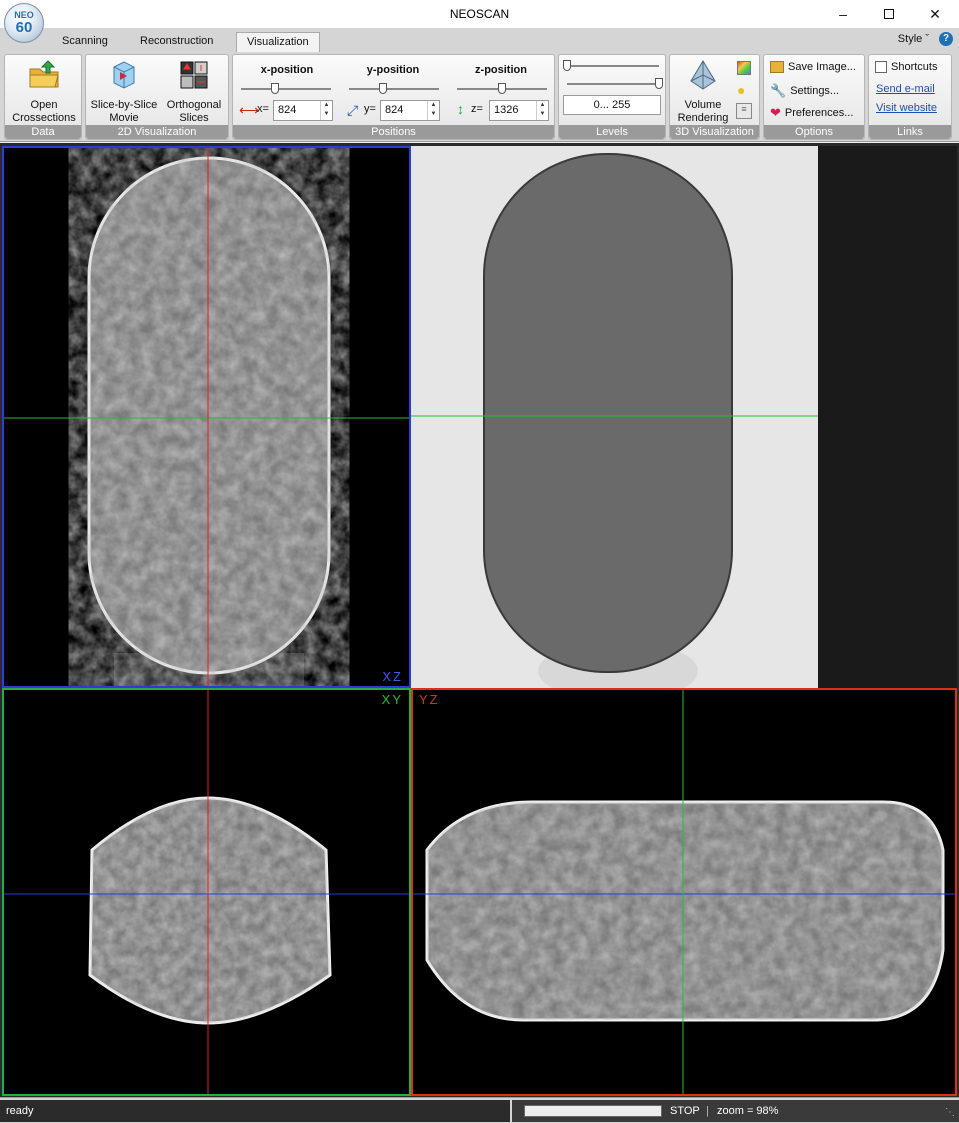  Describe the element at coordinates (914, 67) in the screenshot. I see `shortcuts-label: Shortcuts` at that location.